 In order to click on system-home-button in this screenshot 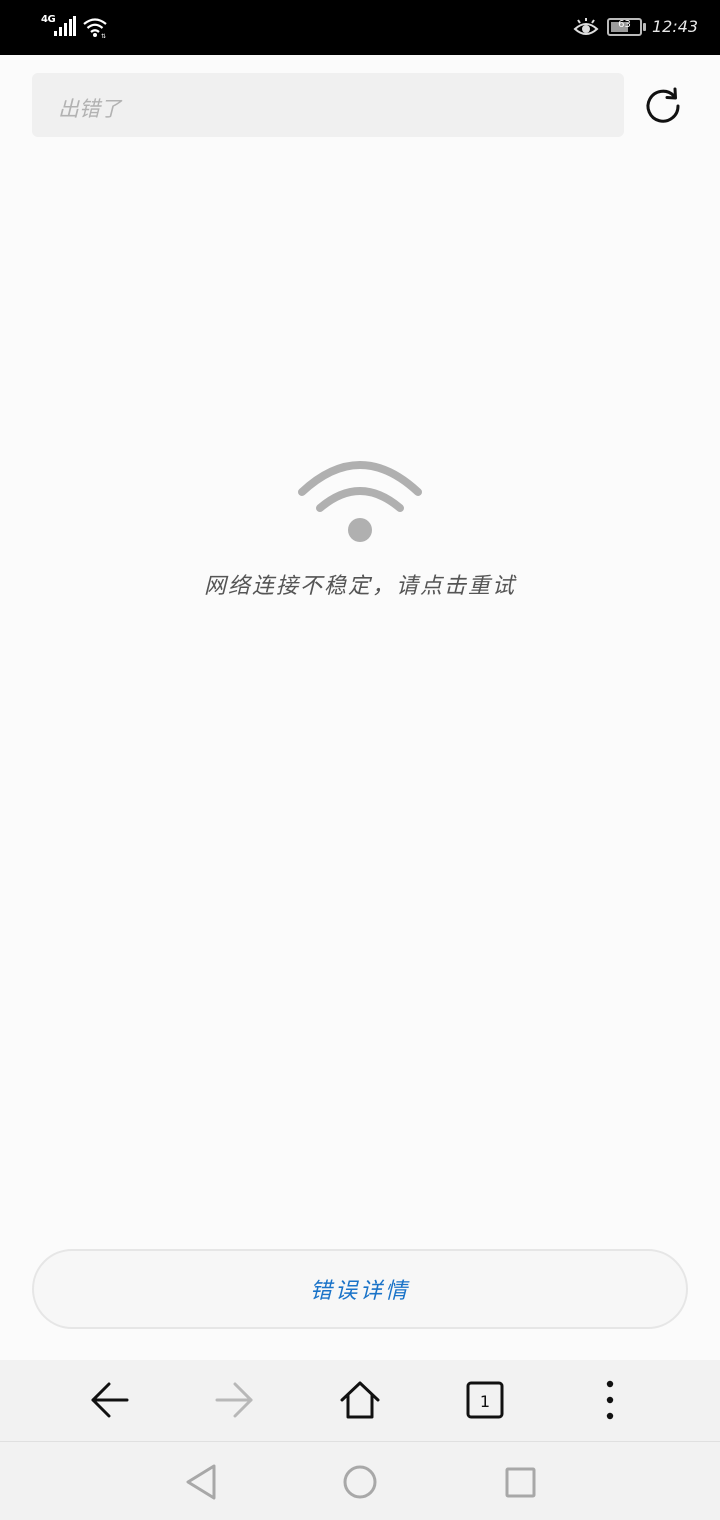, I will do `click(360, 1482)`.